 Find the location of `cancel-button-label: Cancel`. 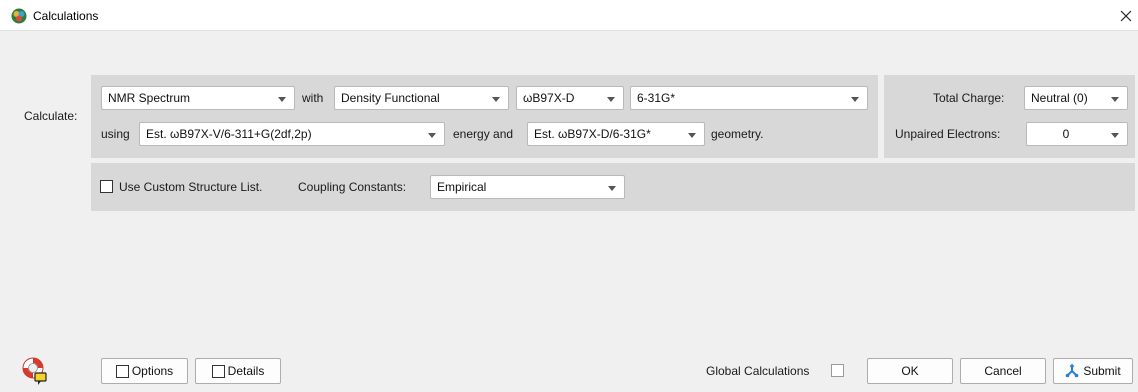

cancel-button-label: Cancel is located at coordinates (1003, 371).